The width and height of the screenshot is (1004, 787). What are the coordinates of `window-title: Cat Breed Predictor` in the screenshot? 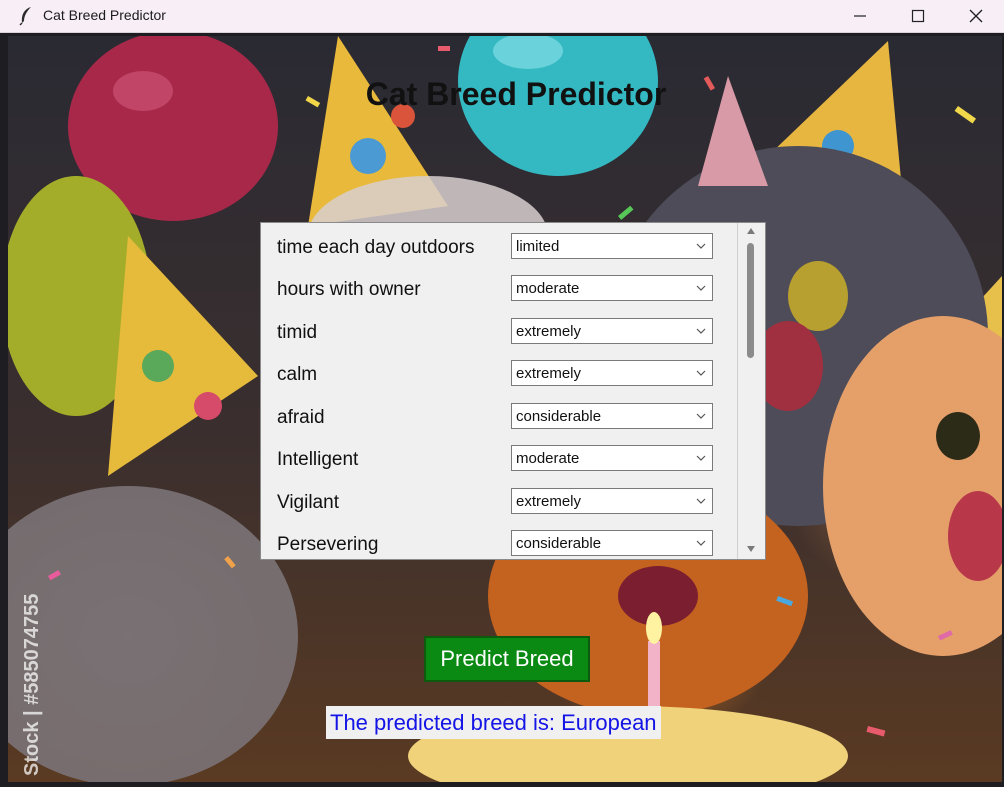 It's located at (104, 15).